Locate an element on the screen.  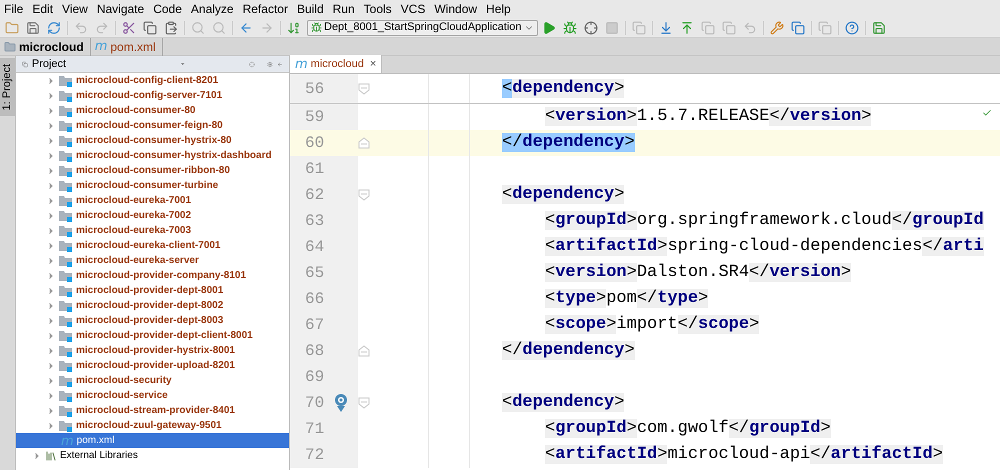
tree-label: microcloud-security is located at coordinates (124, 381).